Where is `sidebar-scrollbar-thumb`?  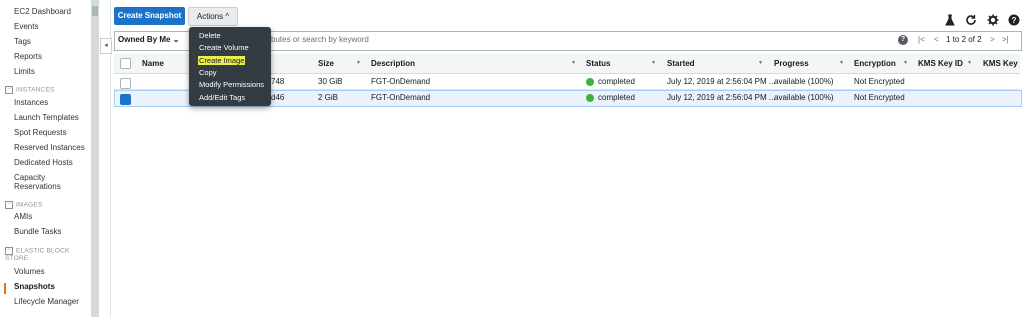
sidebar-scrollbar-thumb is located at coordinates (95, 11).